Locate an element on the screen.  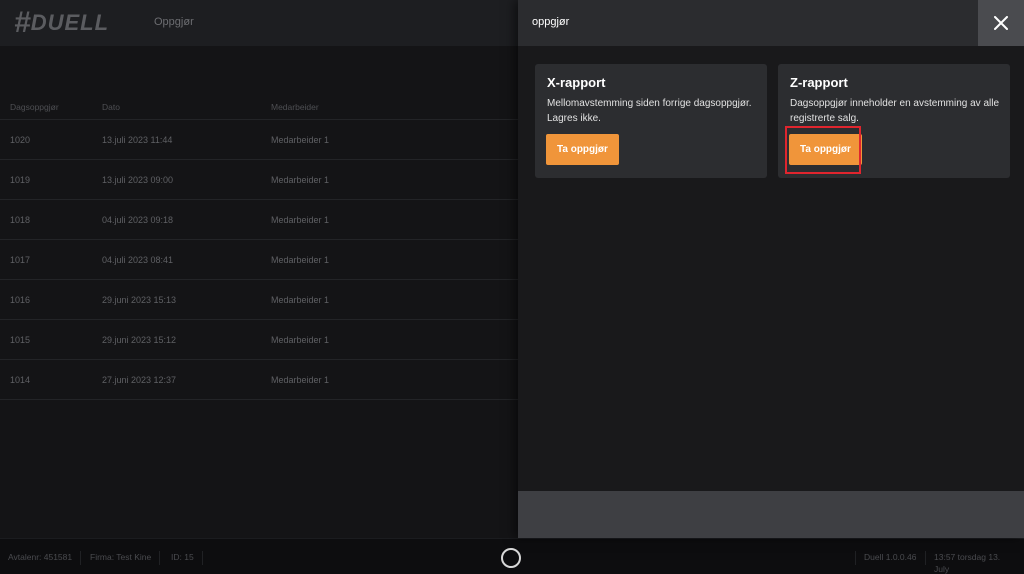
clock-datetime: 13:57 torsdag 13. July is located at coordinates (974, 562).